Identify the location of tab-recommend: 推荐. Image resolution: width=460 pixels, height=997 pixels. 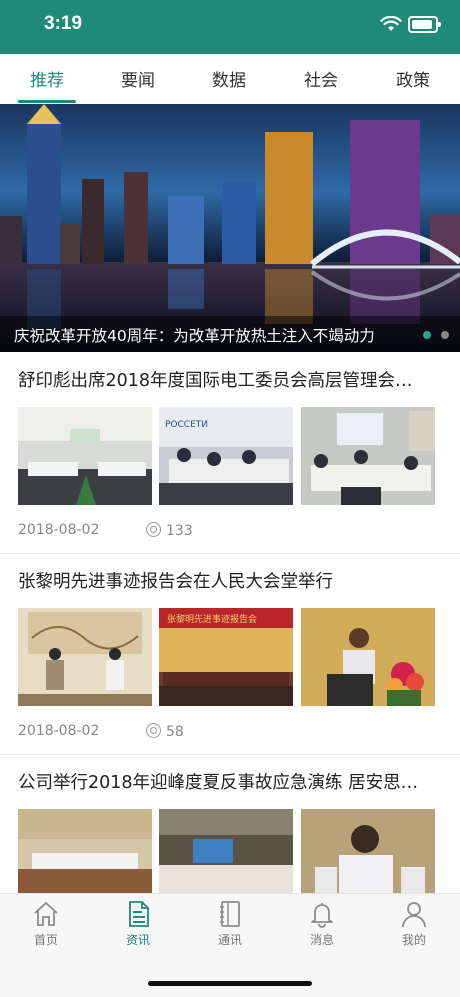
(47, 78).